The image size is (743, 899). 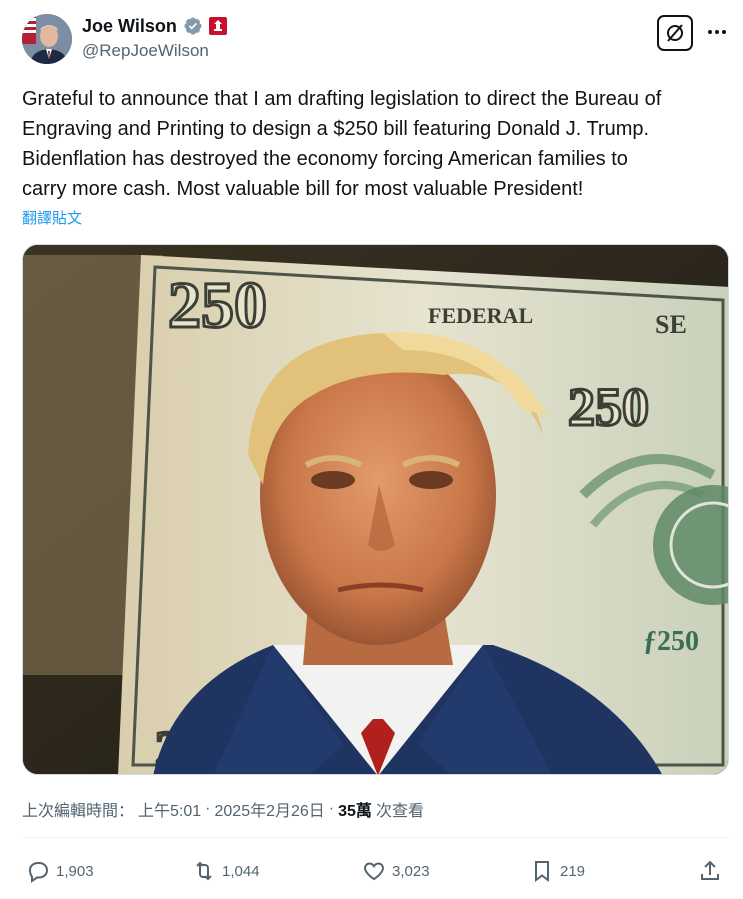 I want to click on action-bar: 1,903 1,044 3,023 219, so click(x=375, y=871).